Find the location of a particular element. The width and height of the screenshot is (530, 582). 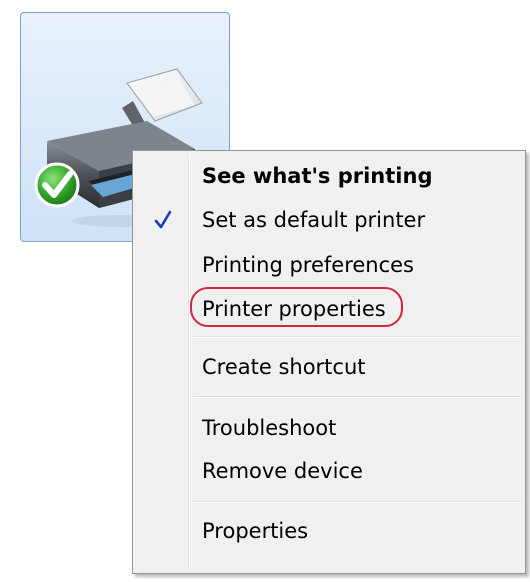

menu-item-set-default-printer: Set as default printer is located at coordinates (329, 220).